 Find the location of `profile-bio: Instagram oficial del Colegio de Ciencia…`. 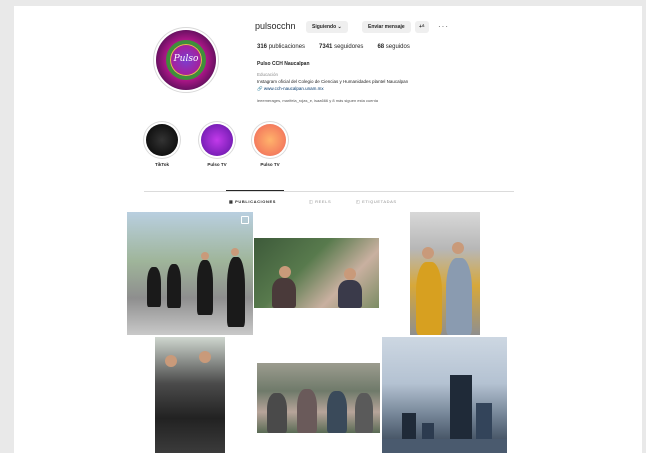

profile-bio: Instagram oficial del Colegio de Ciencia… is located at coordinates (333, 81).